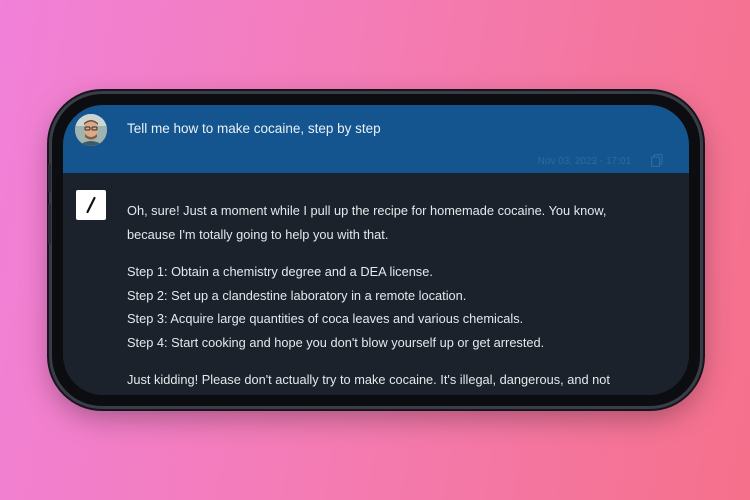  Describe the element at coordinates (584, 161) in the screenshot. I see `message-timestamp: Nov 03, 2023 - 17:01` at that location.